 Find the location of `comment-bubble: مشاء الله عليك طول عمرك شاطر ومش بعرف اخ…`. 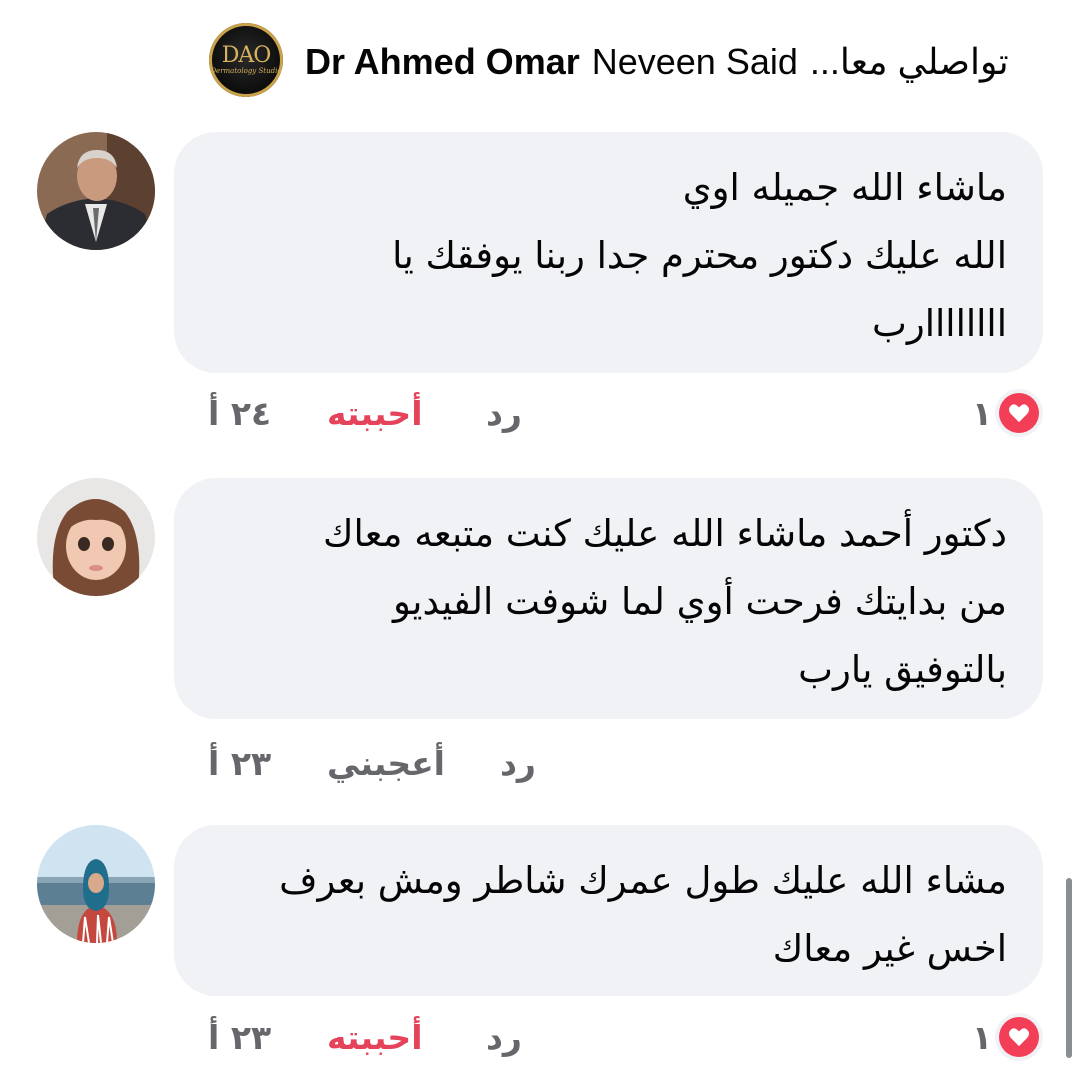

comment-bubble: مشاء الله عليك طول عمرك شاطر ومش بعرف اخ… is located at coordinates (608, 910).